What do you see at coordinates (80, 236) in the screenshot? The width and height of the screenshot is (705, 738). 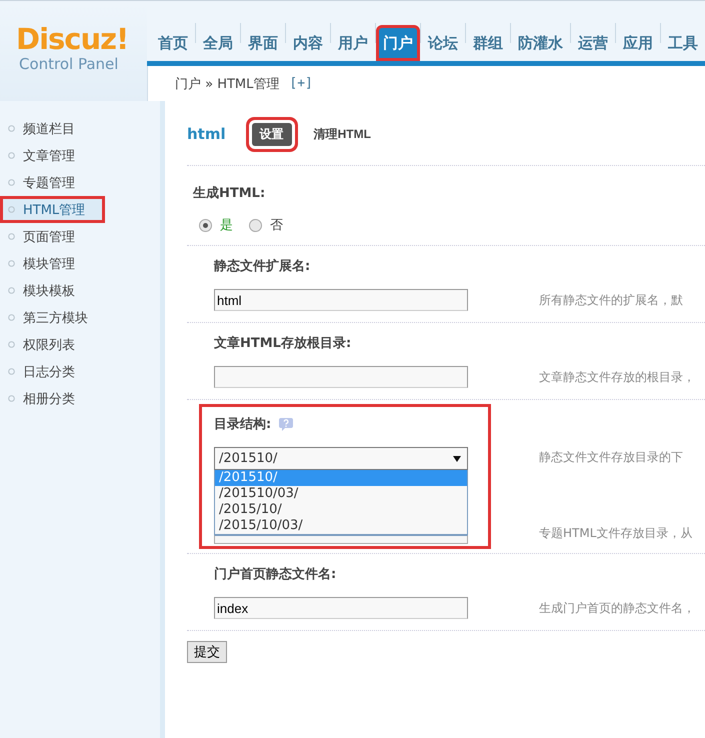 I see `sidebar-item: 页面管理` at bounding box center [80, 236].